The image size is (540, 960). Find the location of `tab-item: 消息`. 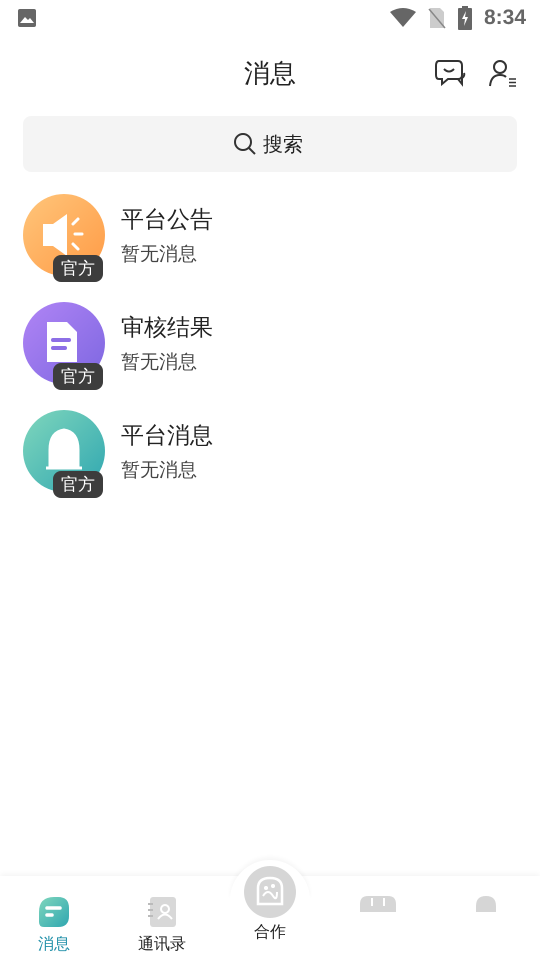

tab-item: 消息 is located at coordinates (54, 918).